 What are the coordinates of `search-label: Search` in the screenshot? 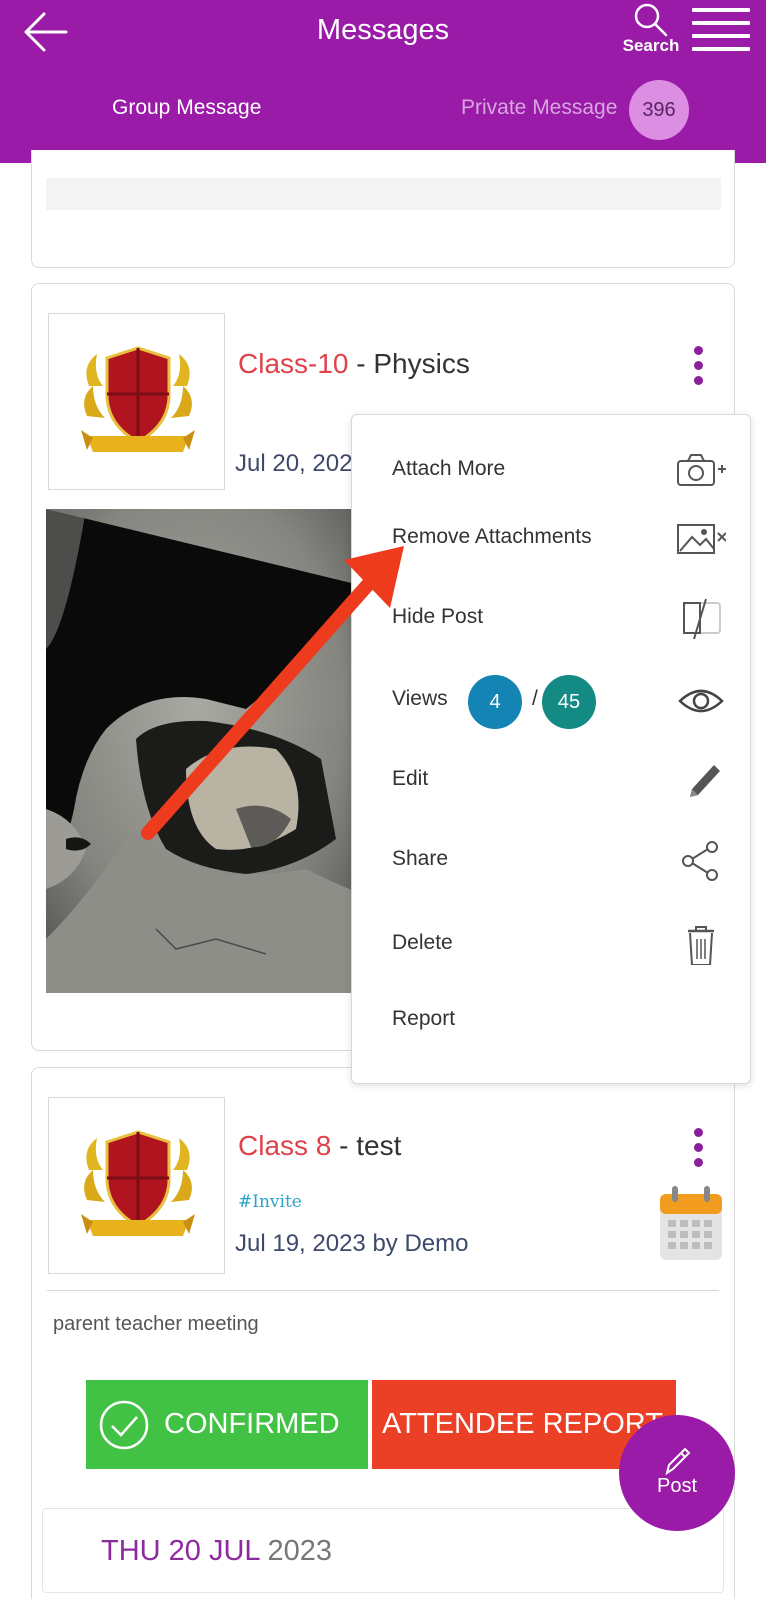 It's located at (651, 45).